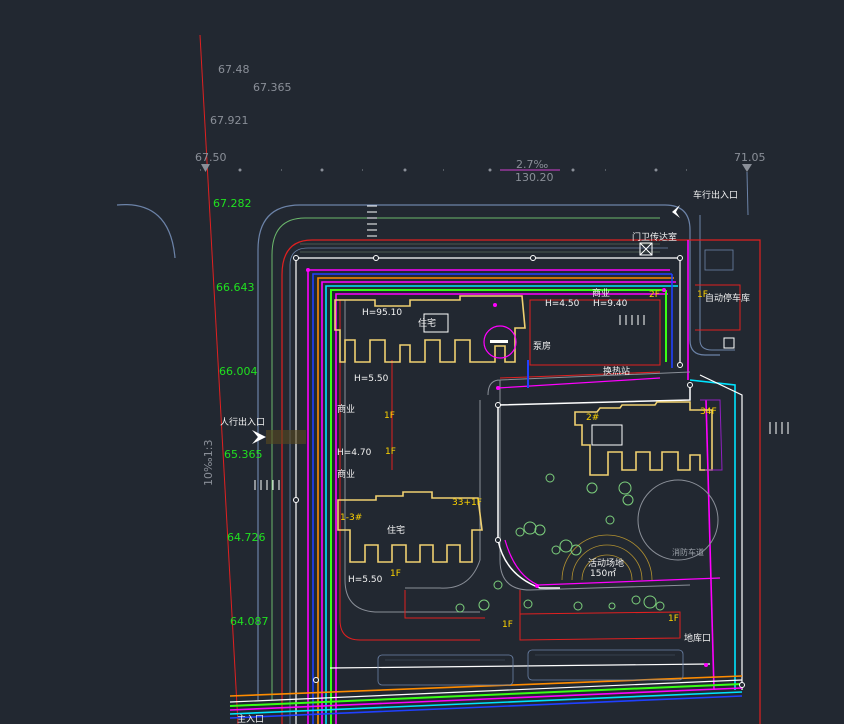 The width and height of the screenshot is (844, 724). I want to click on west-commercial-label: 商业, so click(346, 409).